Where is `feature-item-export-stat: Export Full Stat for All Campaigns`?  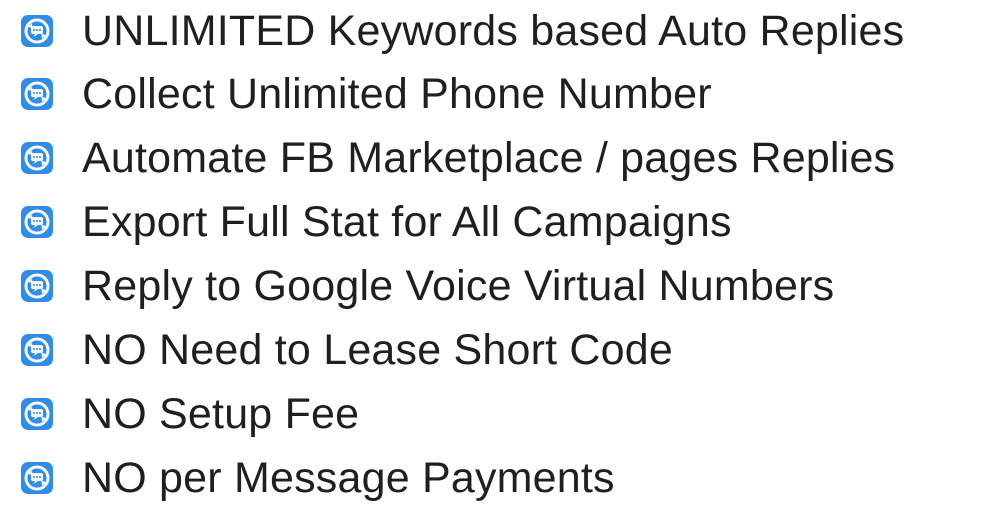 feature-item-export-stat: Export Full Stat for All Campaigns is located at coordinates (462, 222).